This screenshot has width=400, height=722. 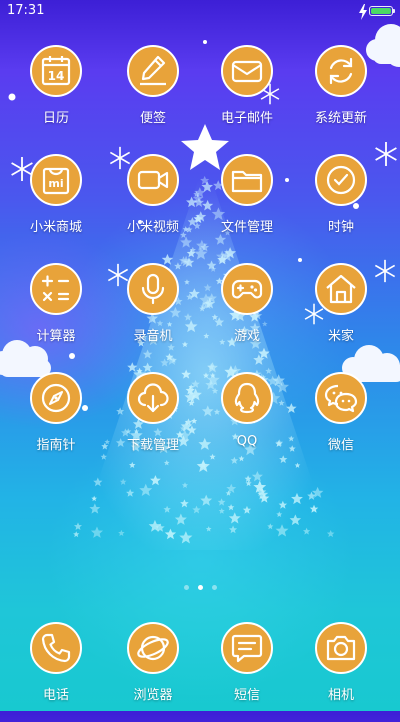 What do you see at coordinates (153, 398) in the screenshot?
I see `cloud-download-icon` at bounding box center [153, 398].